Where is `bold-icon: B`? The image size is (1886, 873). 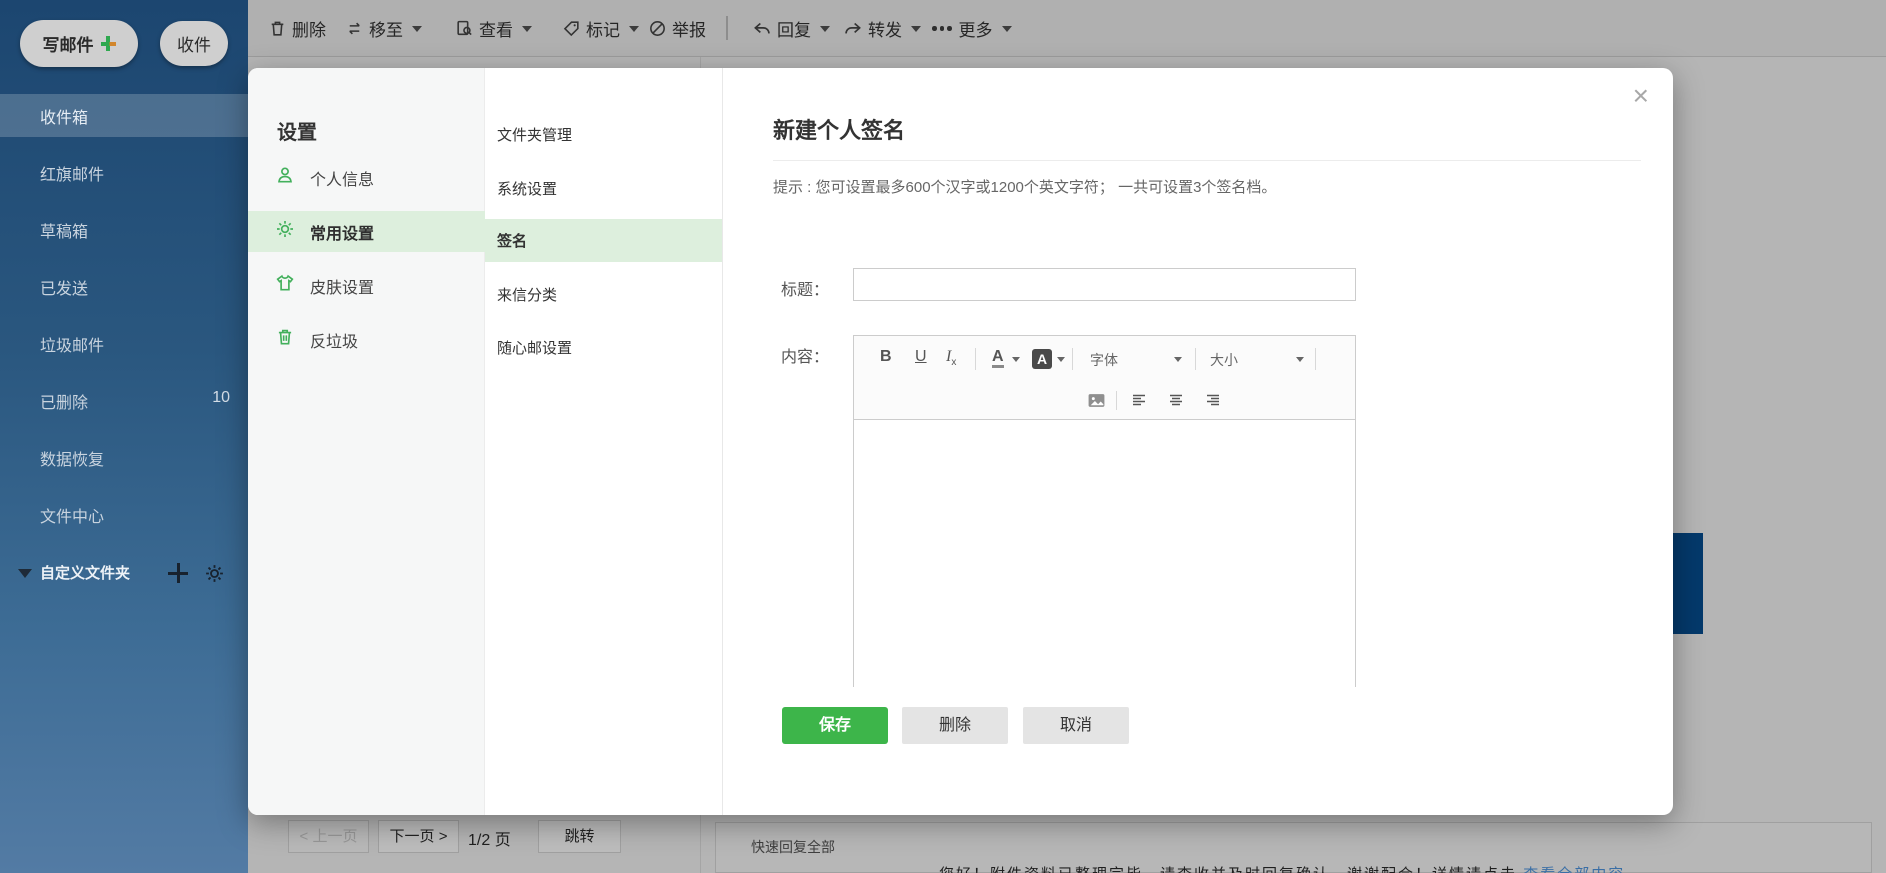 bold-icon: B is located at coordinates (886, 357).